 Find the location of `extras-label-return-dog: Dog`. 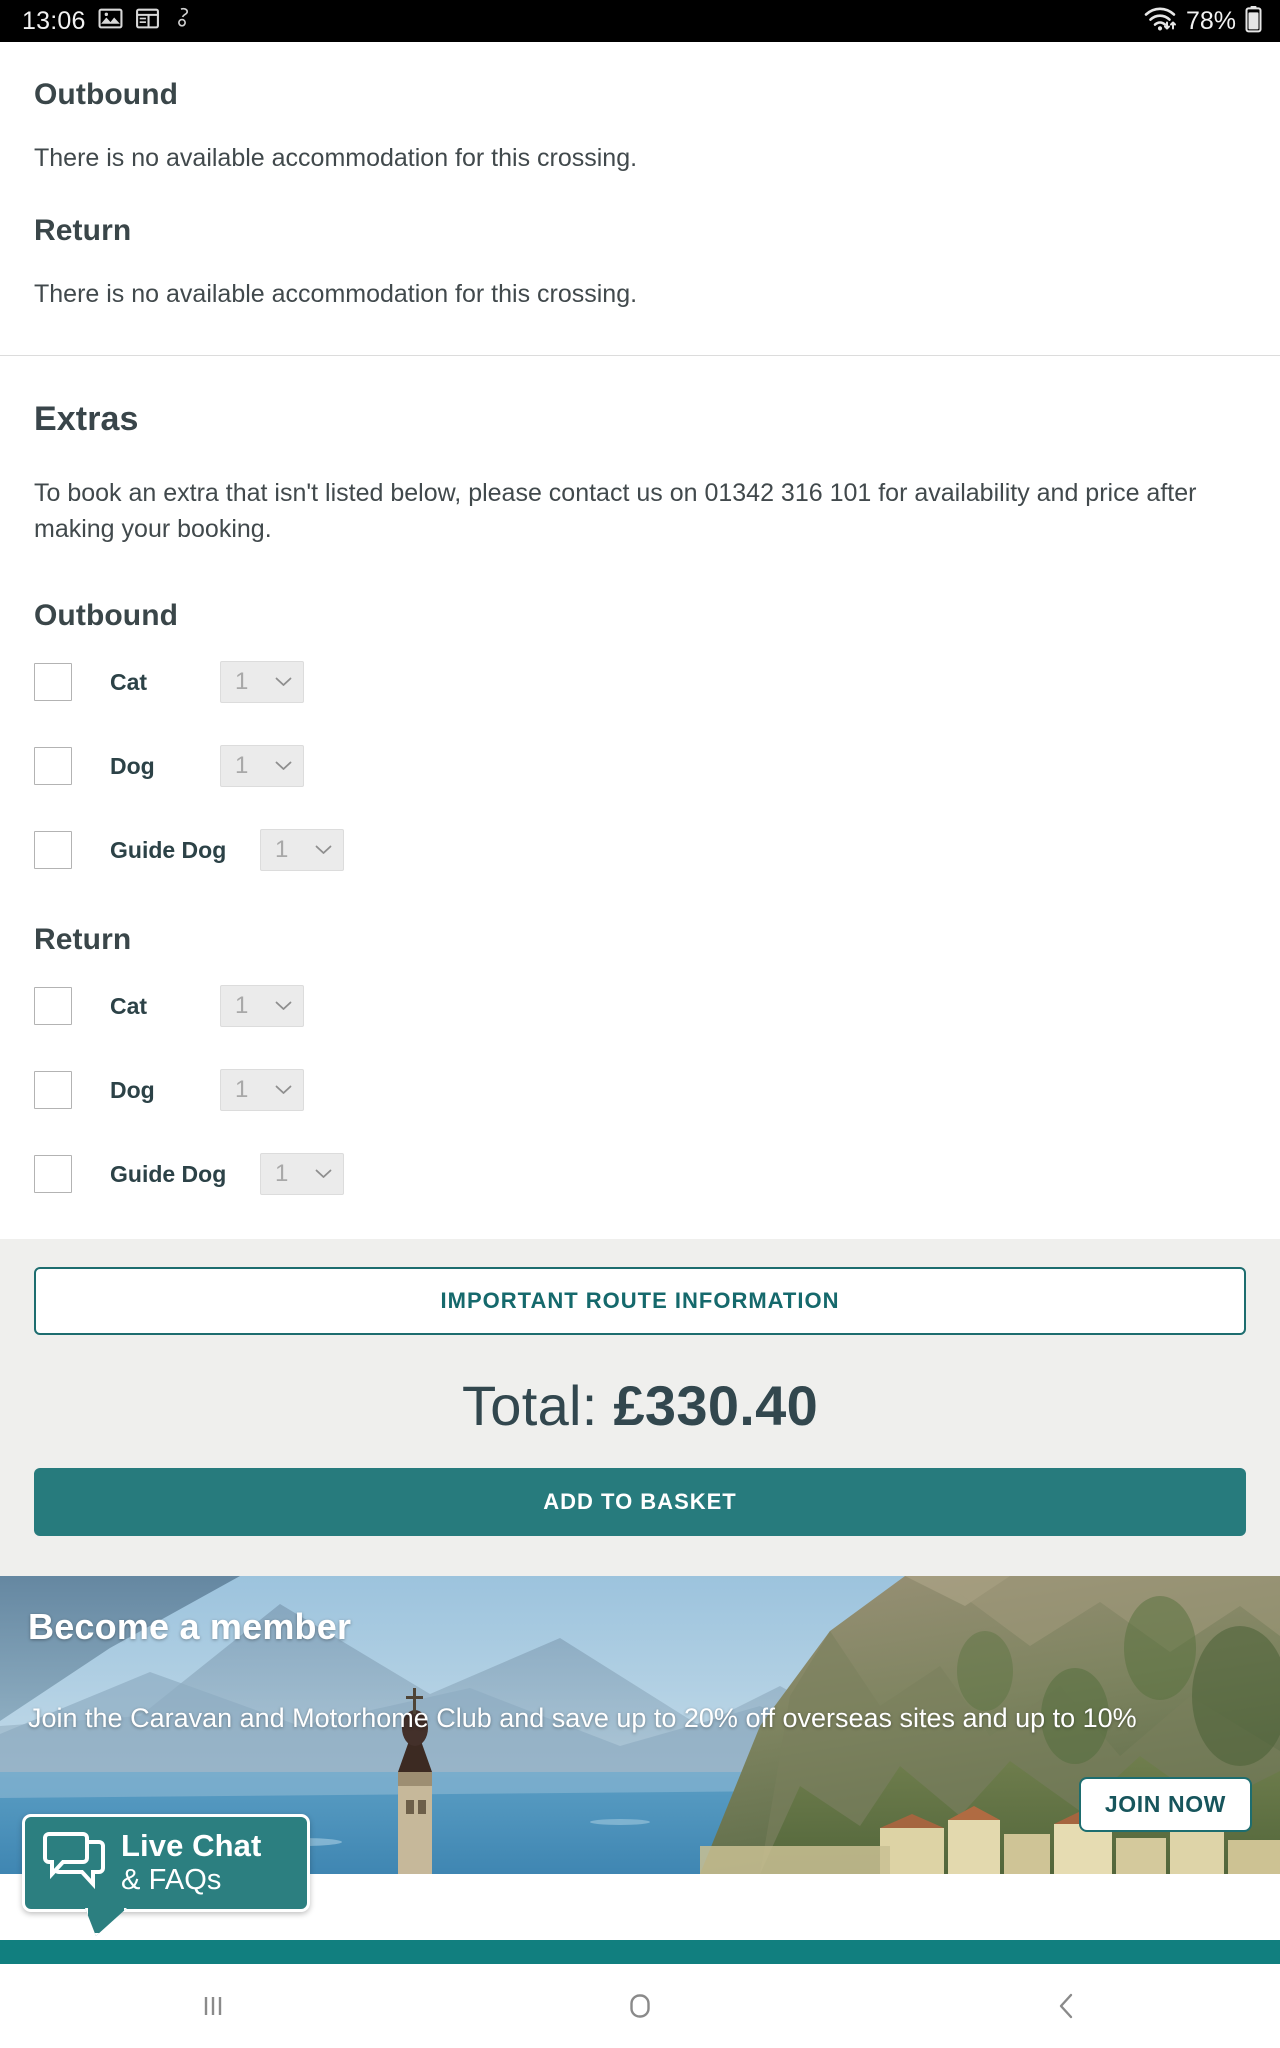

extras-label-return-dog: Dog is located at coordinates (132, 1089).